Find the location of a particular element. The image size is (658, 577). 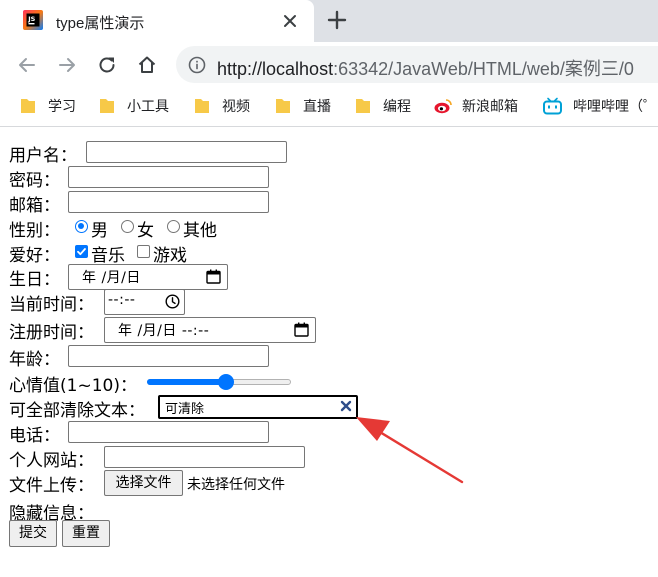

username-input is located at coordinates (186, 152).